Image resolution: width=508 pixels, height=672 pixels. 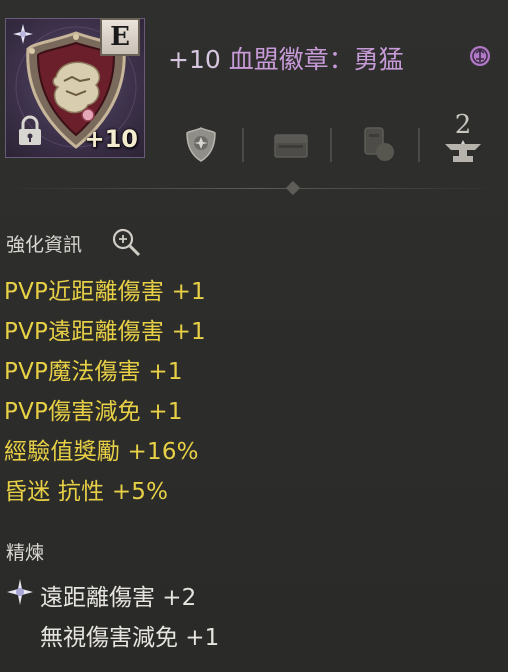 What do you see at coordinates (111, 139) in the screenshot?
I see `item-level-badge: +10` at bounding box center [111, 139].